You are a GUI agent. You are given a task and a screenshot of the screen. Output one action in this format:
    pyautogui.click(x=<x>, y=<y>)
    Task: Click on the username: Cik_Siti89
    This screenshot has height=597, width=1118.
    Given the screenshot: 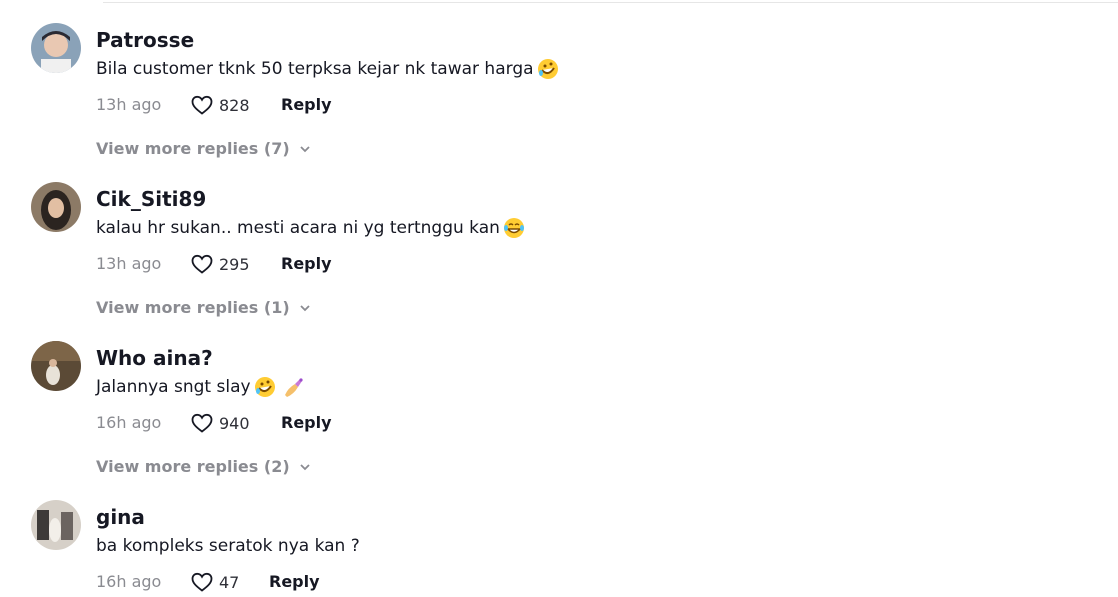 What is the action you would take?
    pyautogui.click(x=151, y=199)
    